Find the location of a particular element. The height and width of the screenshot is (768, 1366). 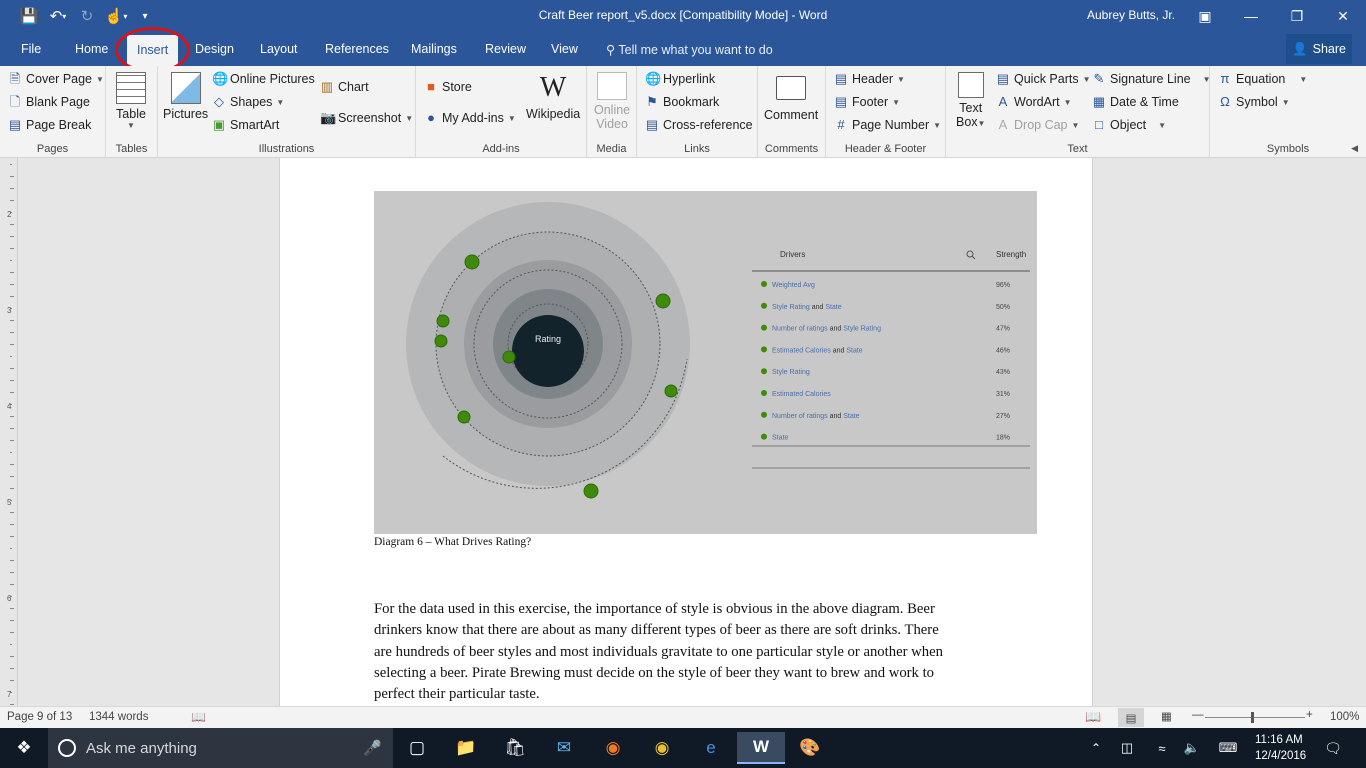

file-explorer-icon: 📁 is located at coordinates (466, 748).